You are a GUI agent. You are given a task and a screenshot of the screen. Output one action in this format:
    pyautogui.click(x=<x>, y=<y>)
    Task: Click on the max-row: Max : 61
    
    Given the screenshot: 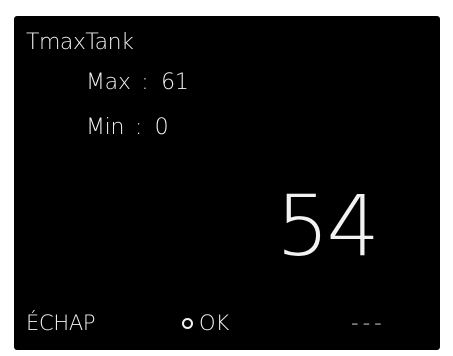 What is the action you would take?
    pyautogui.click(x=137, y=82)
    